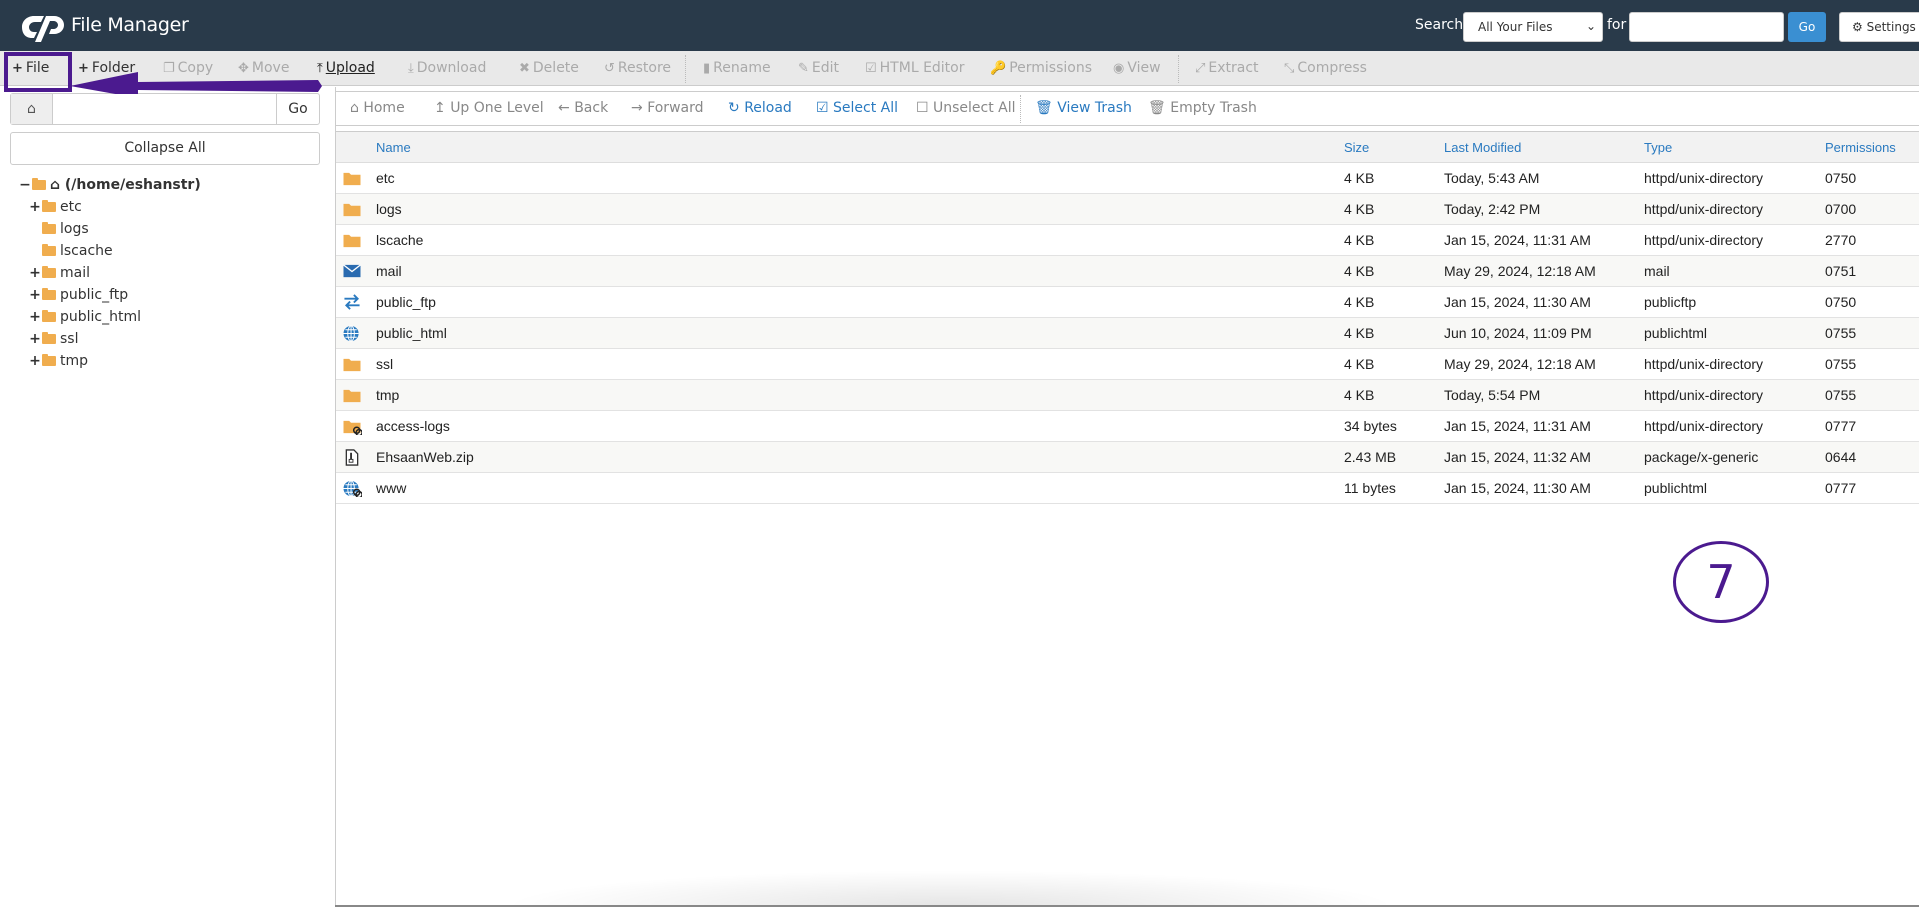  I want to click on search-input, so click(1706, 27).